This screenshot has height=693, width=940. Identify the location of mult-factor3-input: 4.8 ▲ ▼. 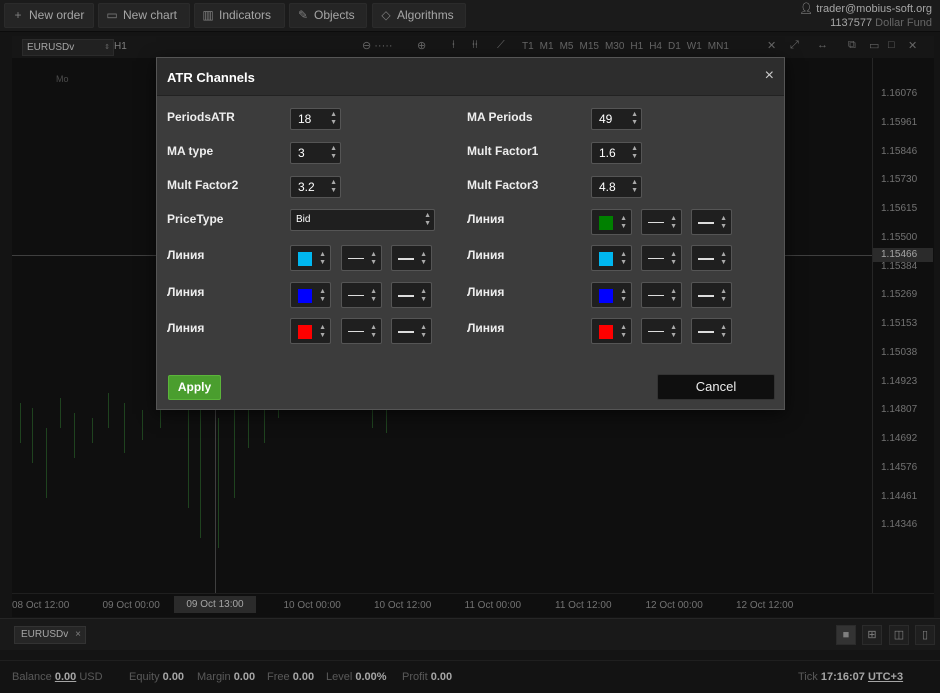
(616, 187).